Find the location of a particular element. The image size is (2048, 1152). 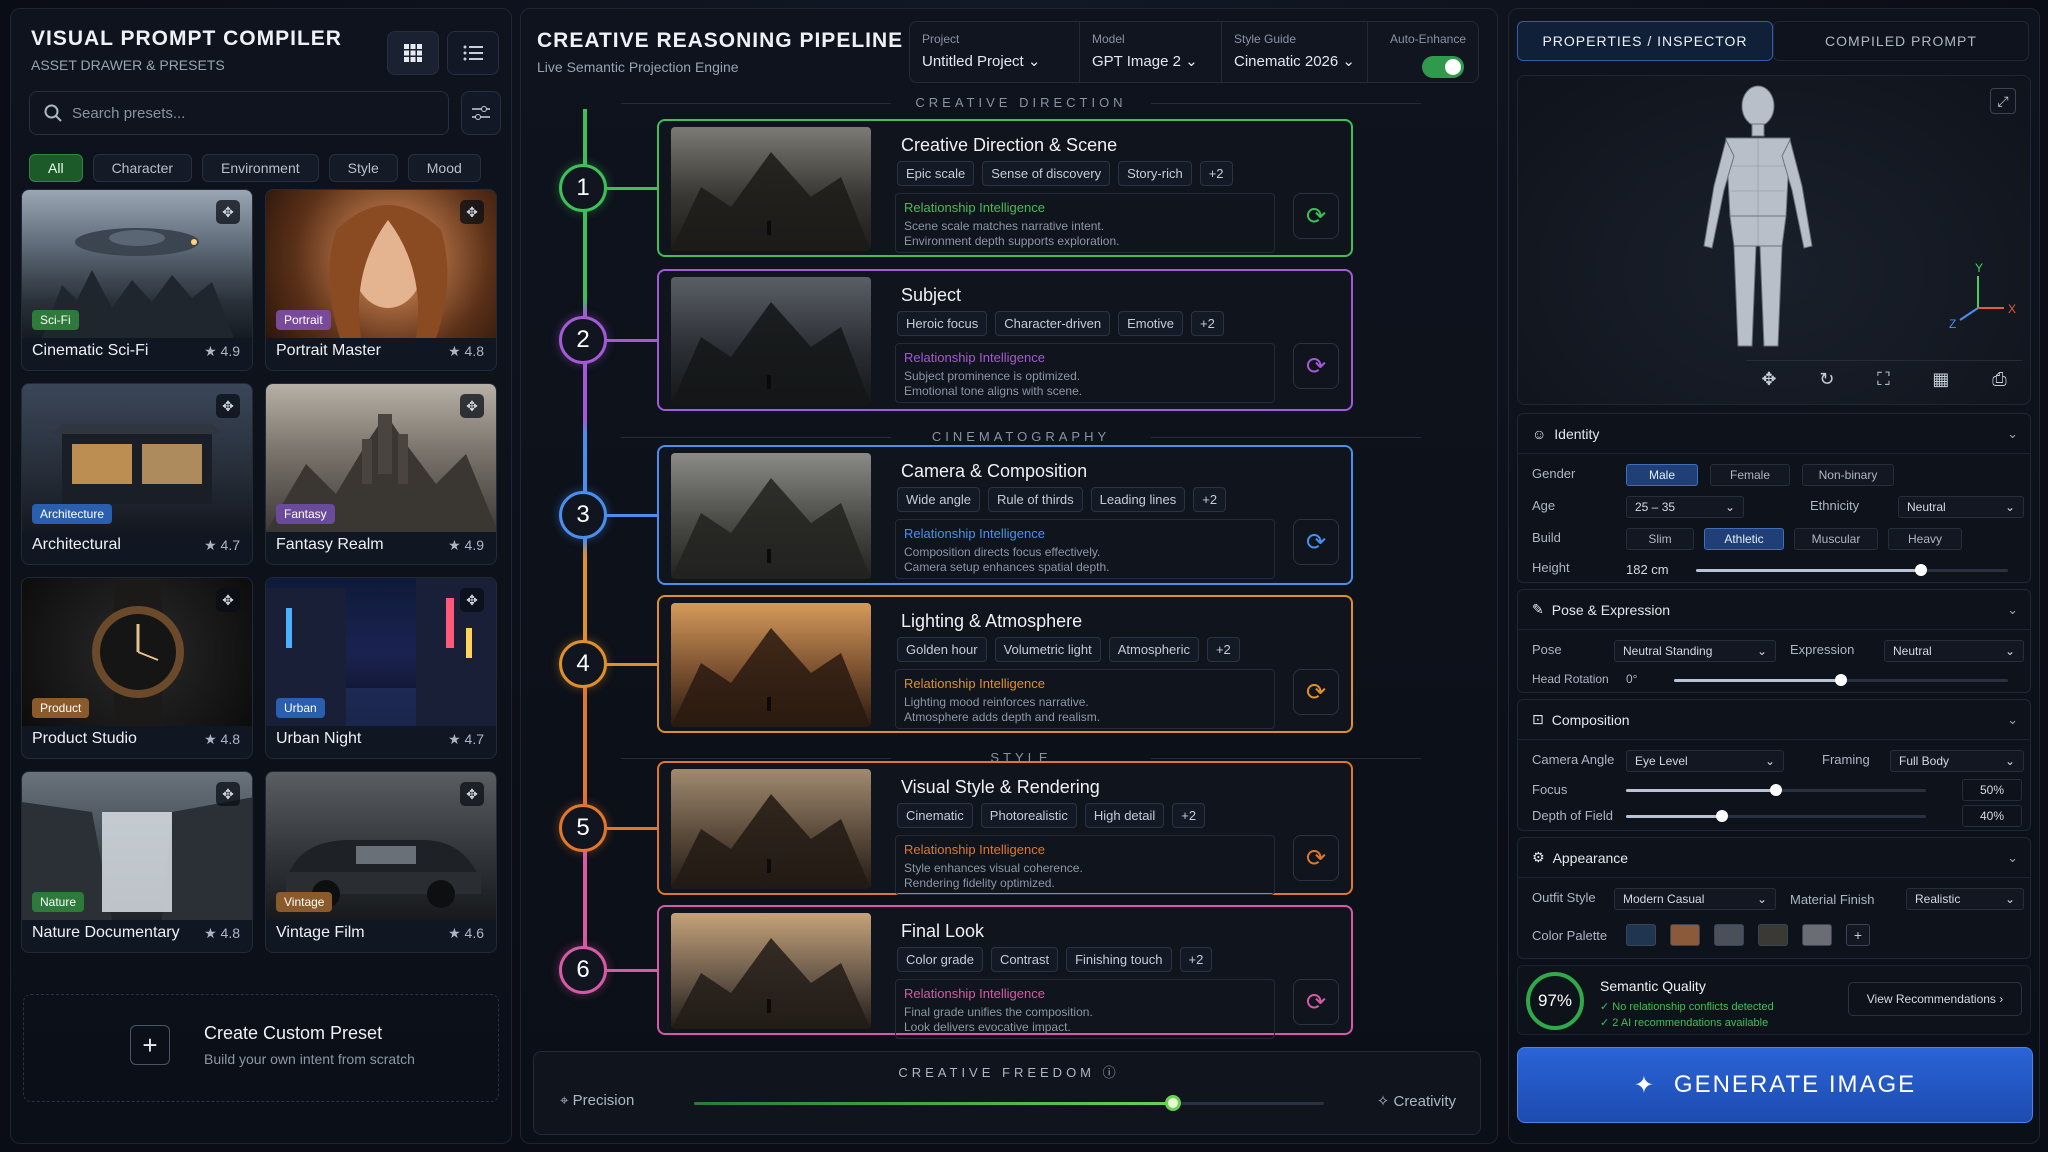

outfit-select: Modern Casual ⌄ is located at coordinates (1695, 899).